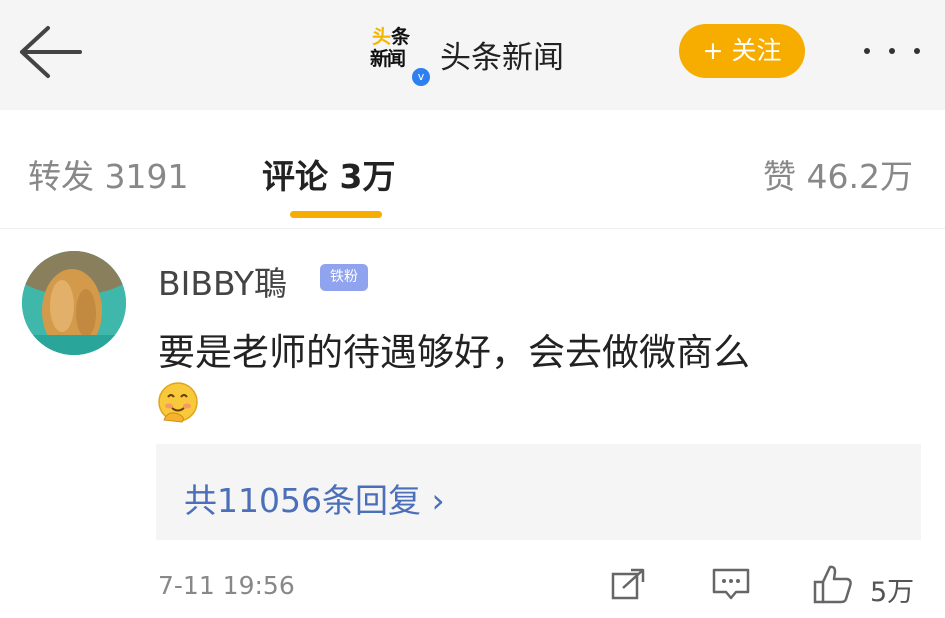  I want to click on avatar, so click(74, 303).